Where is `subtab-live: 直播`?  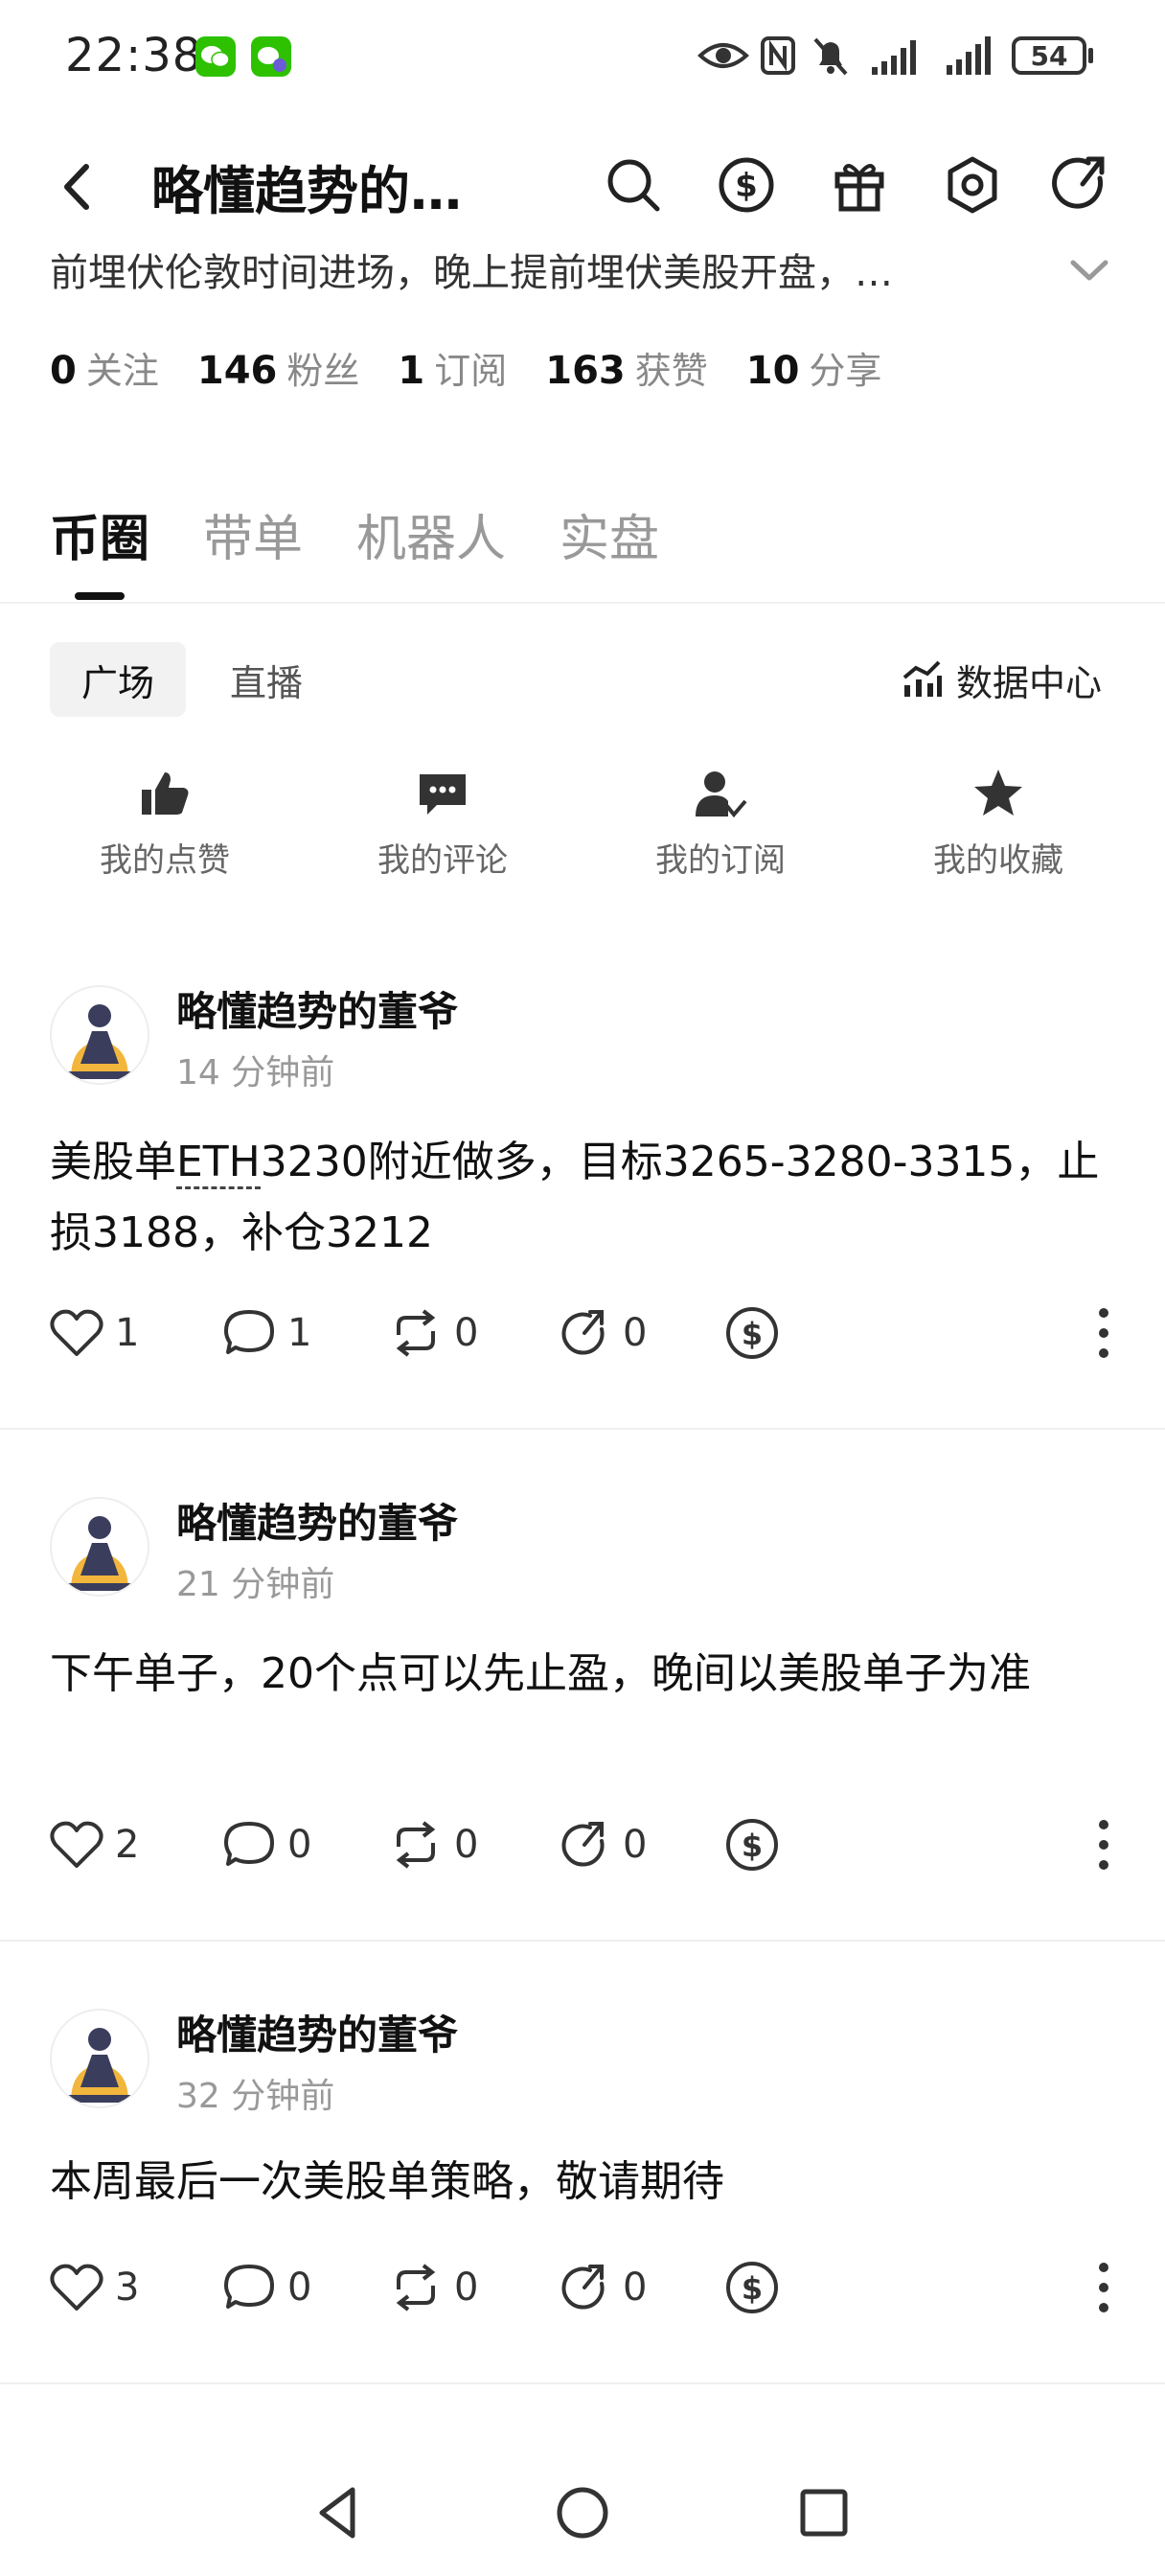
subtab-live: 直播 is located at coordinates (267, 679).